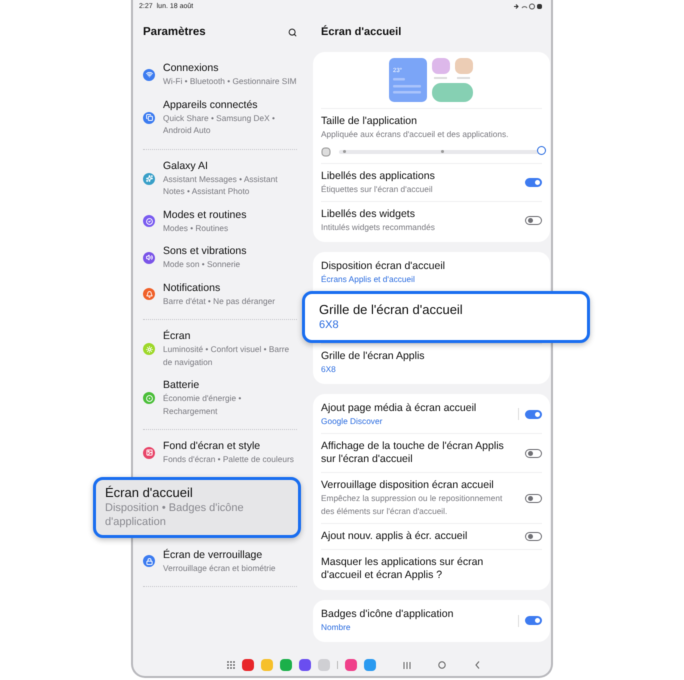 Image resolution: width=684 pixels, height=680 pixels. Describe the element at coordinates (413, 453) in the screenshot. I see `setting-title: Affichage de la touche de l'écran Applis sur l'écran d'accueil` at that location.